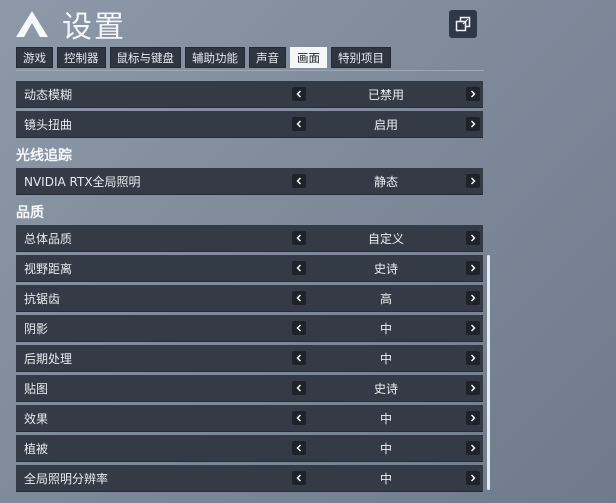 The height and width of the screenshot is (503, 616). What do you see at coordinates (249, 478) in the screenshot?
I see `setting-row-gi-resolution: 全局照明分辨率 中` at bounding box center [249, 478].